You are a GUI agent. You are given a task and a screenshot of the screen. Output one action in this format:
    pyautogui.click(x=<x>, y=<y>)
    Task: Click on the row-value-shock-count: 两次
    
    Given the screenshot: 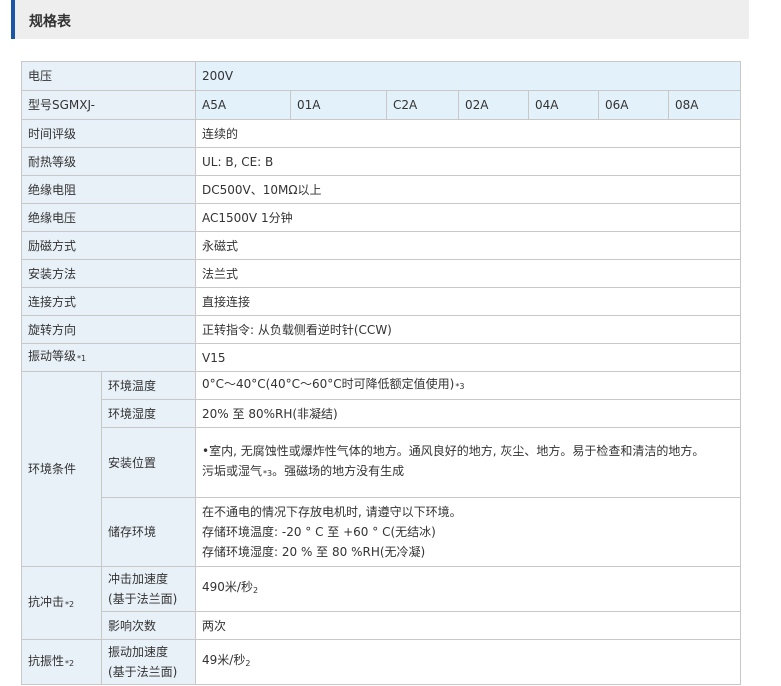 What is the action you would take?
    pyautogui.click(x=468, y=625)
    